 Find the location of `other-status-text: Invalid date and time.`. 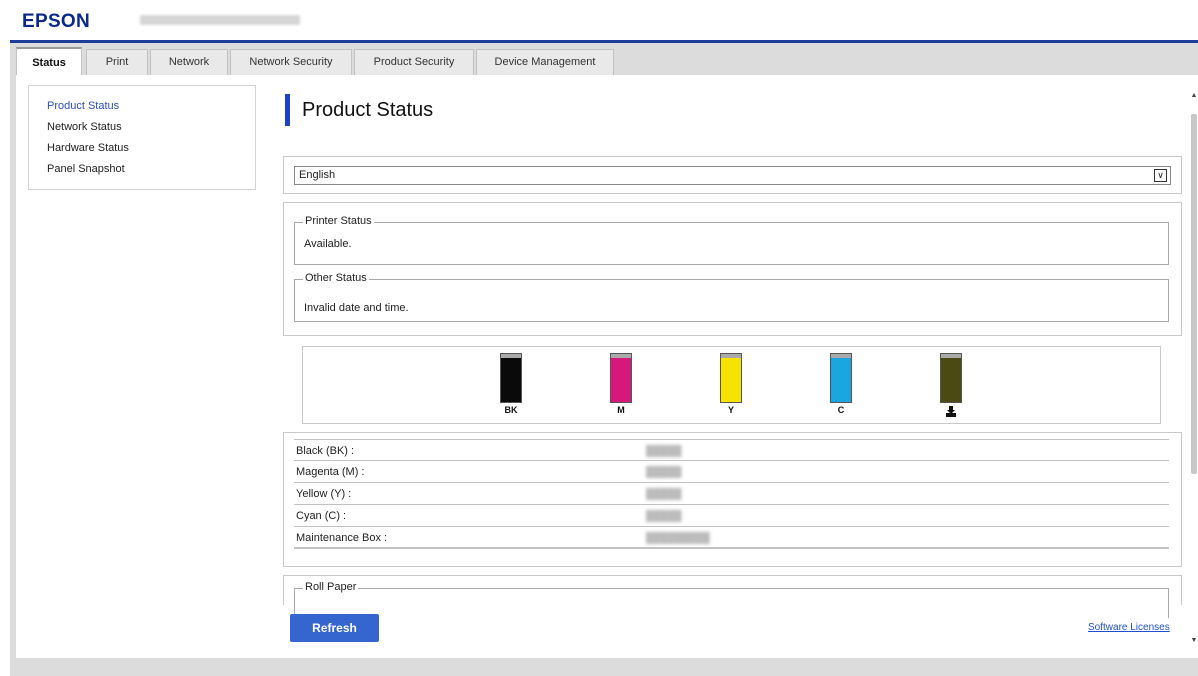

other-status-text: Invalid date and time. is located at coordinates (356, 308).